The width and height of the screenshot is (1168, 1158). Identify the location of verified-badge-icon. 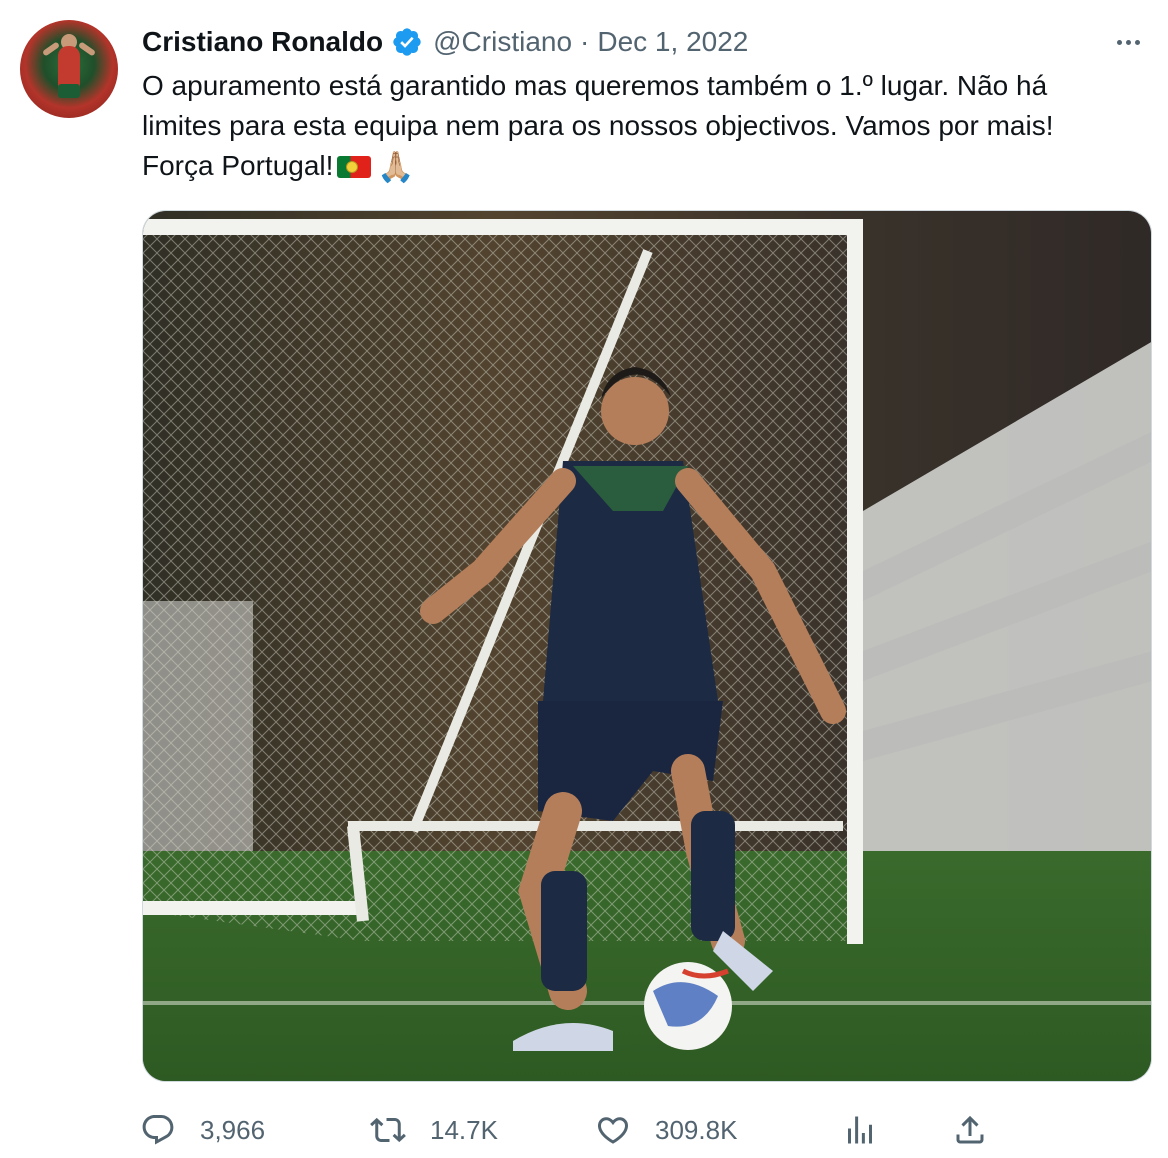
(407, 42).